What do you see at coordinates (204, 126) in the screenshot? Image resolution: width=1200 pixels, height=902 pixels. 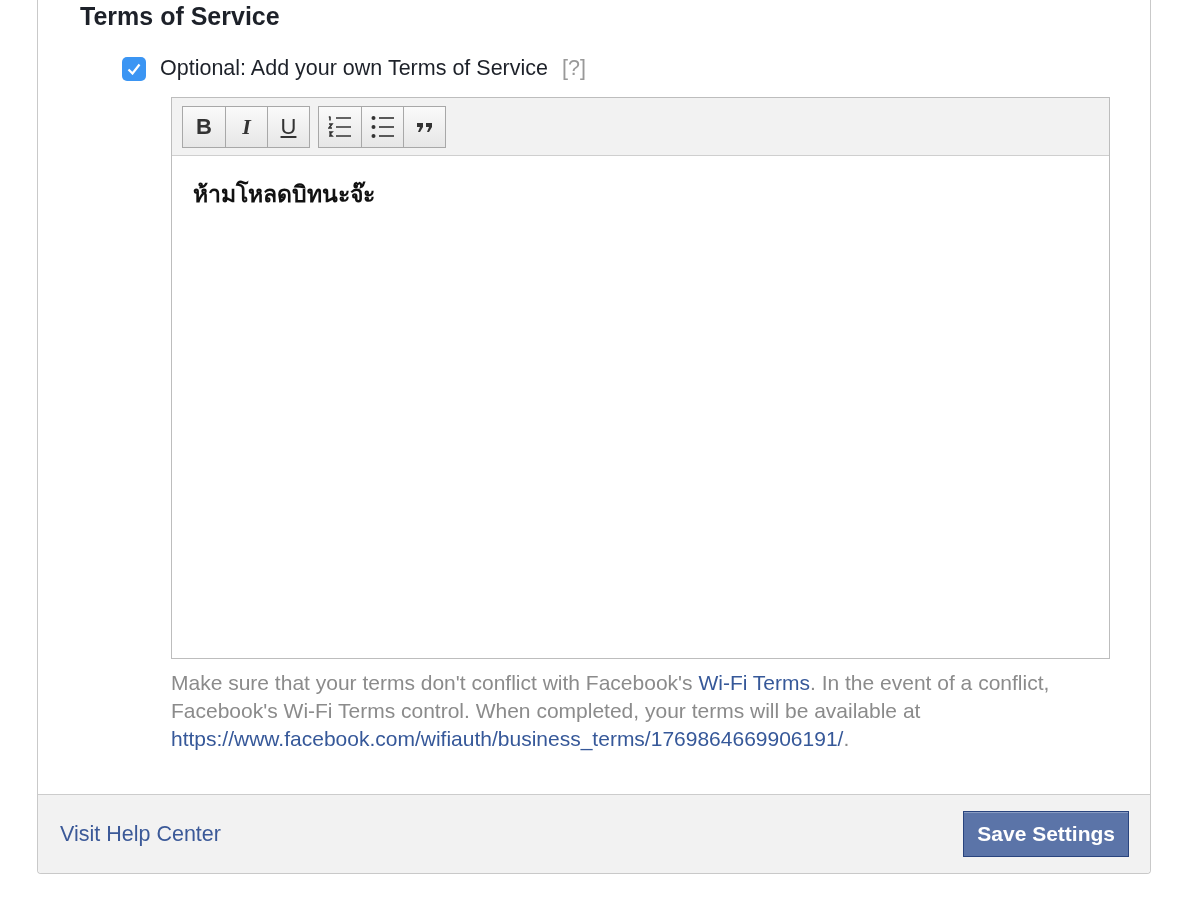 I see `bold-button: B` at bounding box center [204, 126].